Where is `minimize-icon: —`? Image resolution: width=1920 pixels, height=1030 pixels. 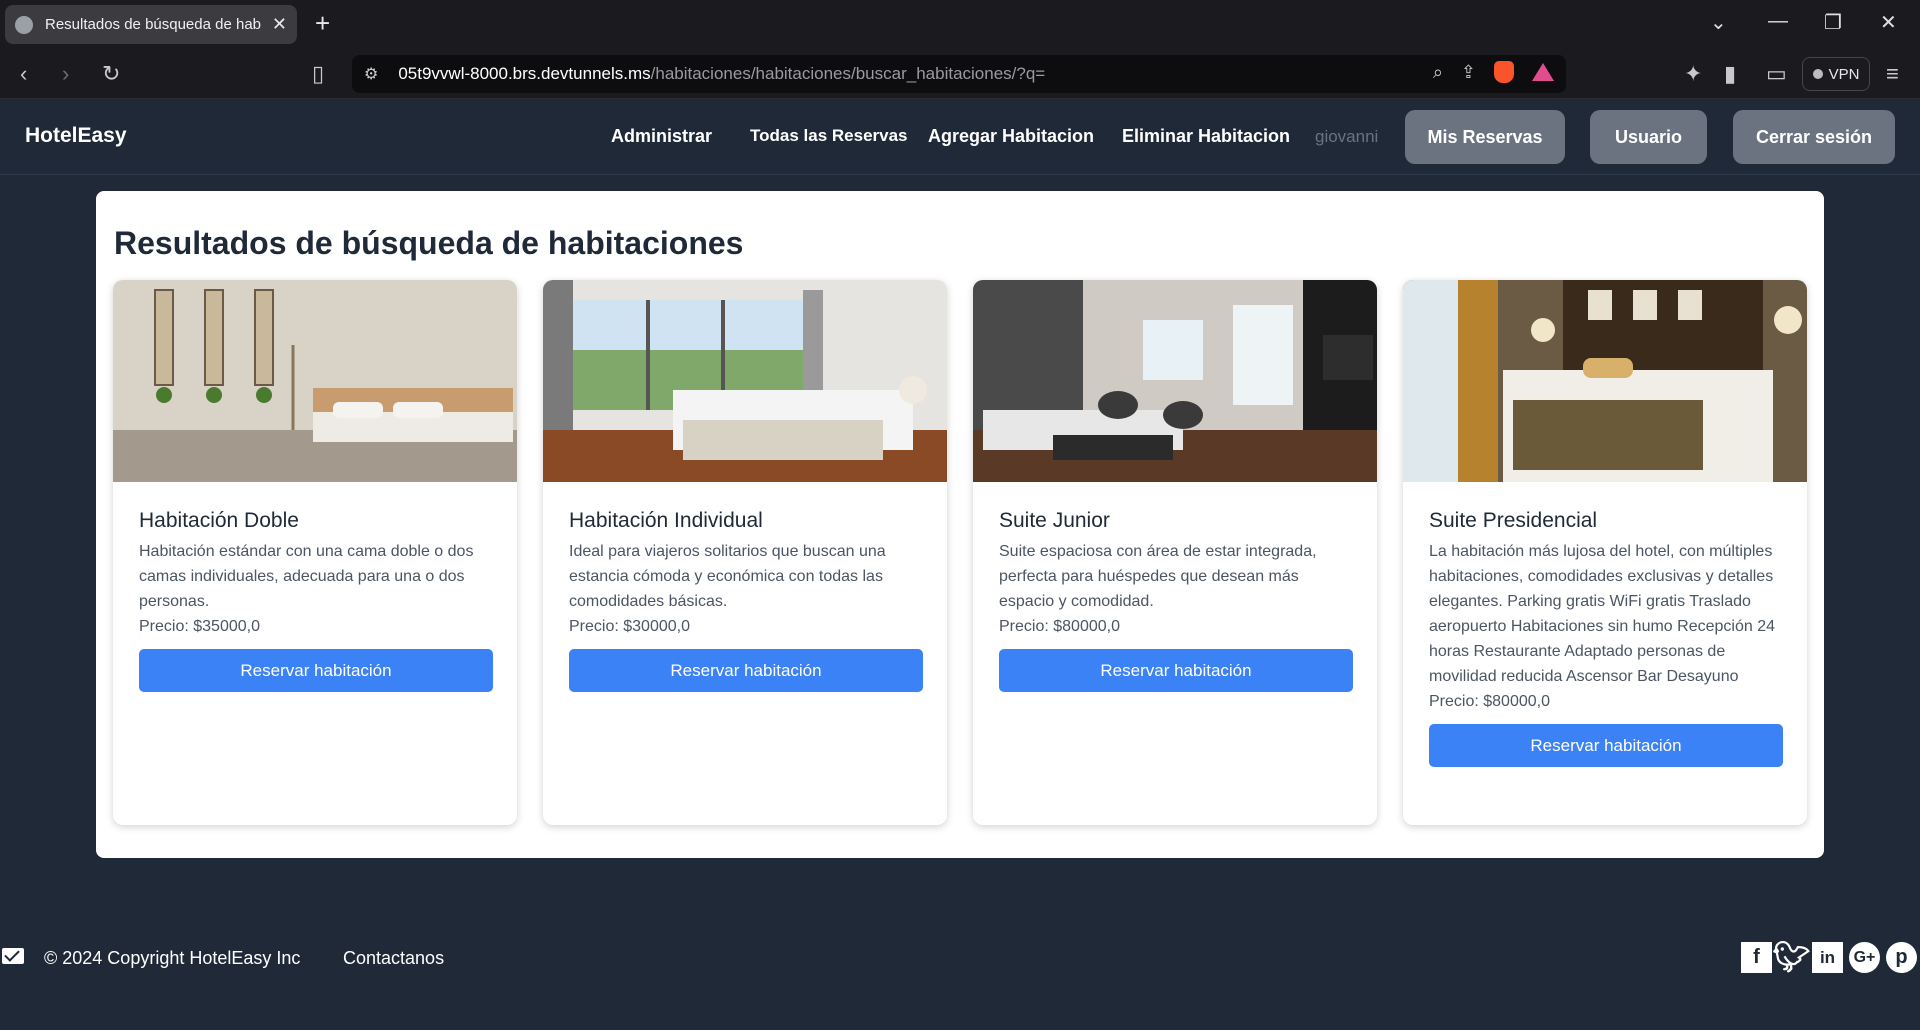 minimize-icon: — is located at coordinates (1778, 21).